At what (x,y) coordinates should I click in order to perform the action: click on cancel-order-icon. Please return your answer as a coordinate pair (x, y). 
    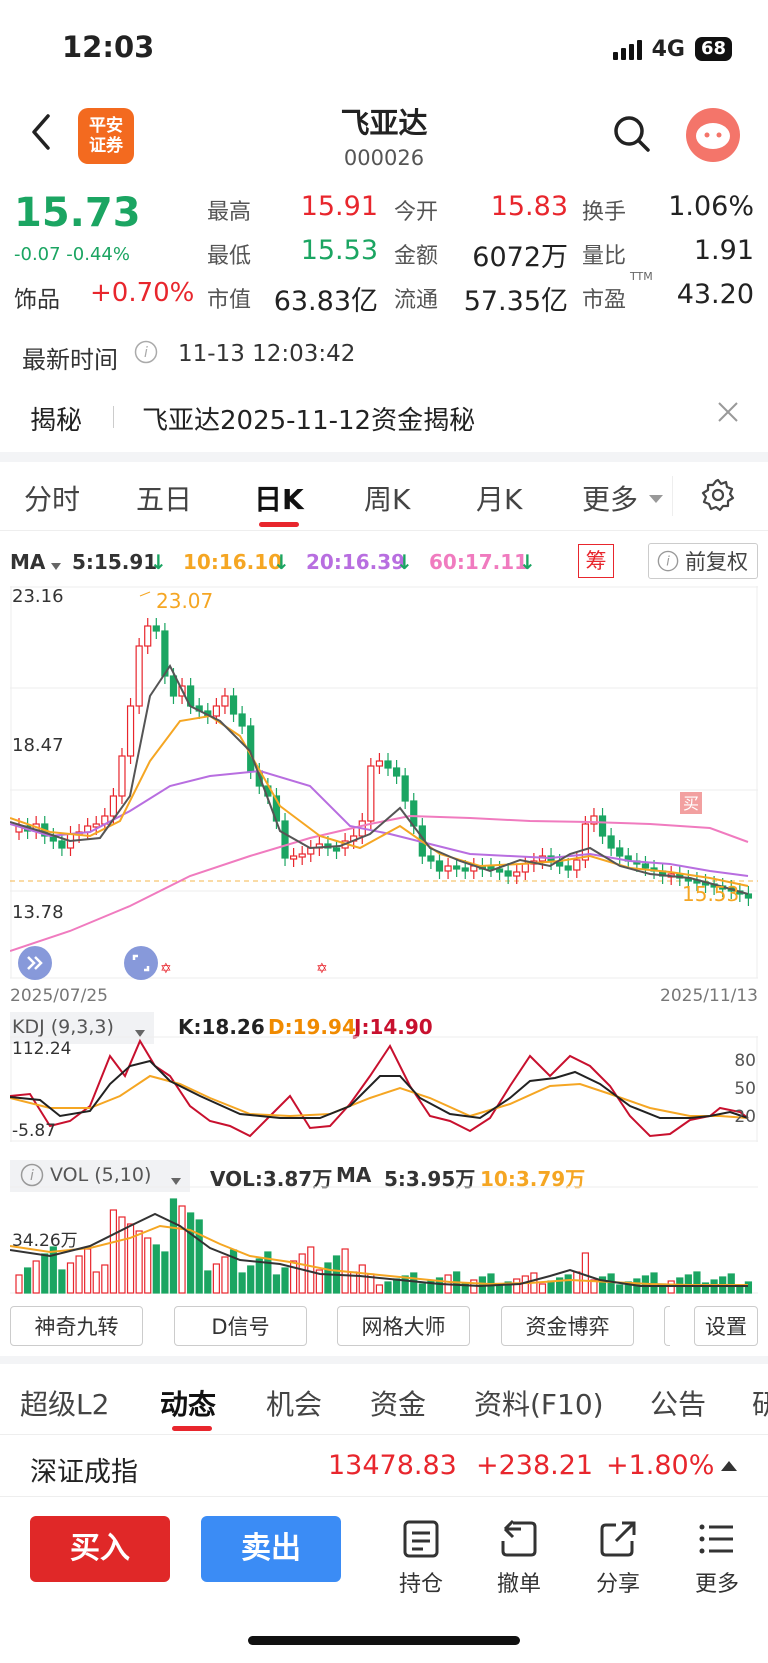
    Looking at the image, I should click on (519, 1539).